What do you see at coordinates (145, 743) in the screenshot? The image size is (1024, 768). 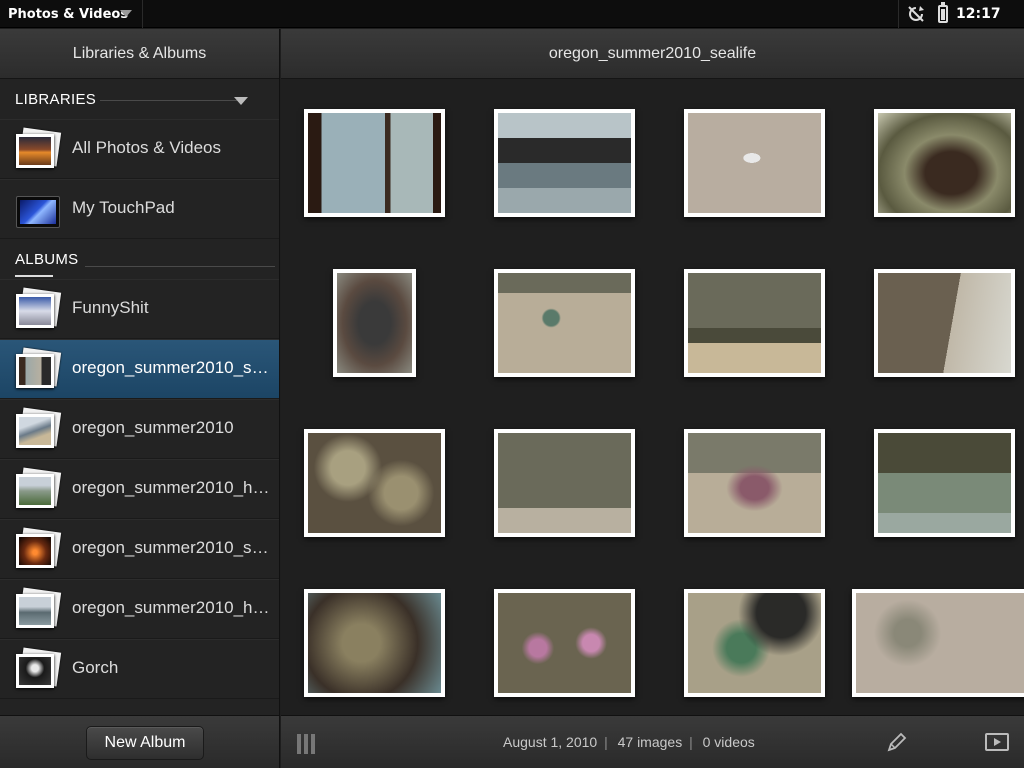 I see `new-album-button: New Album` at bounding box center [145, 743].